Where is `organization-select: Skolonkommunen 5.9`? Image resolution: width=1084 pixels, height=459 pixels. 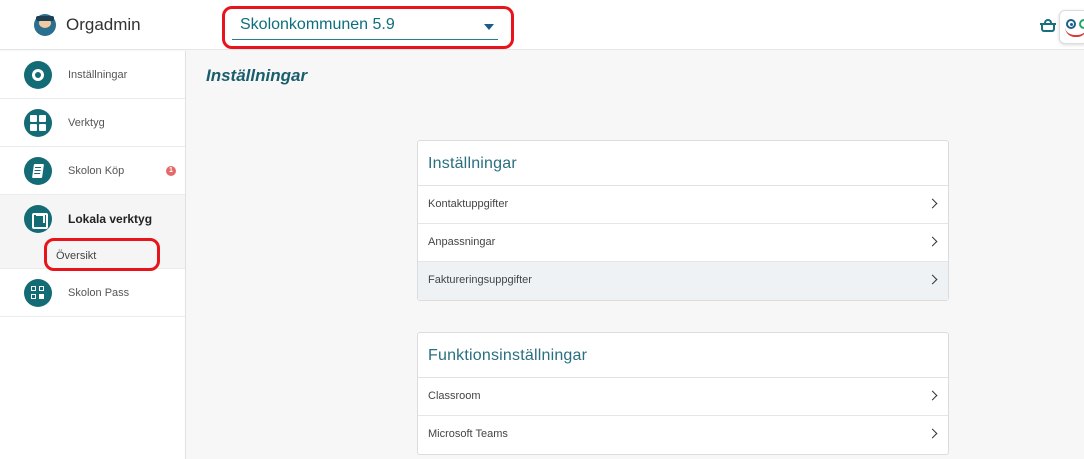 organization-select: Skolonkommunen 5.9 is located at coordinates (365, 27).